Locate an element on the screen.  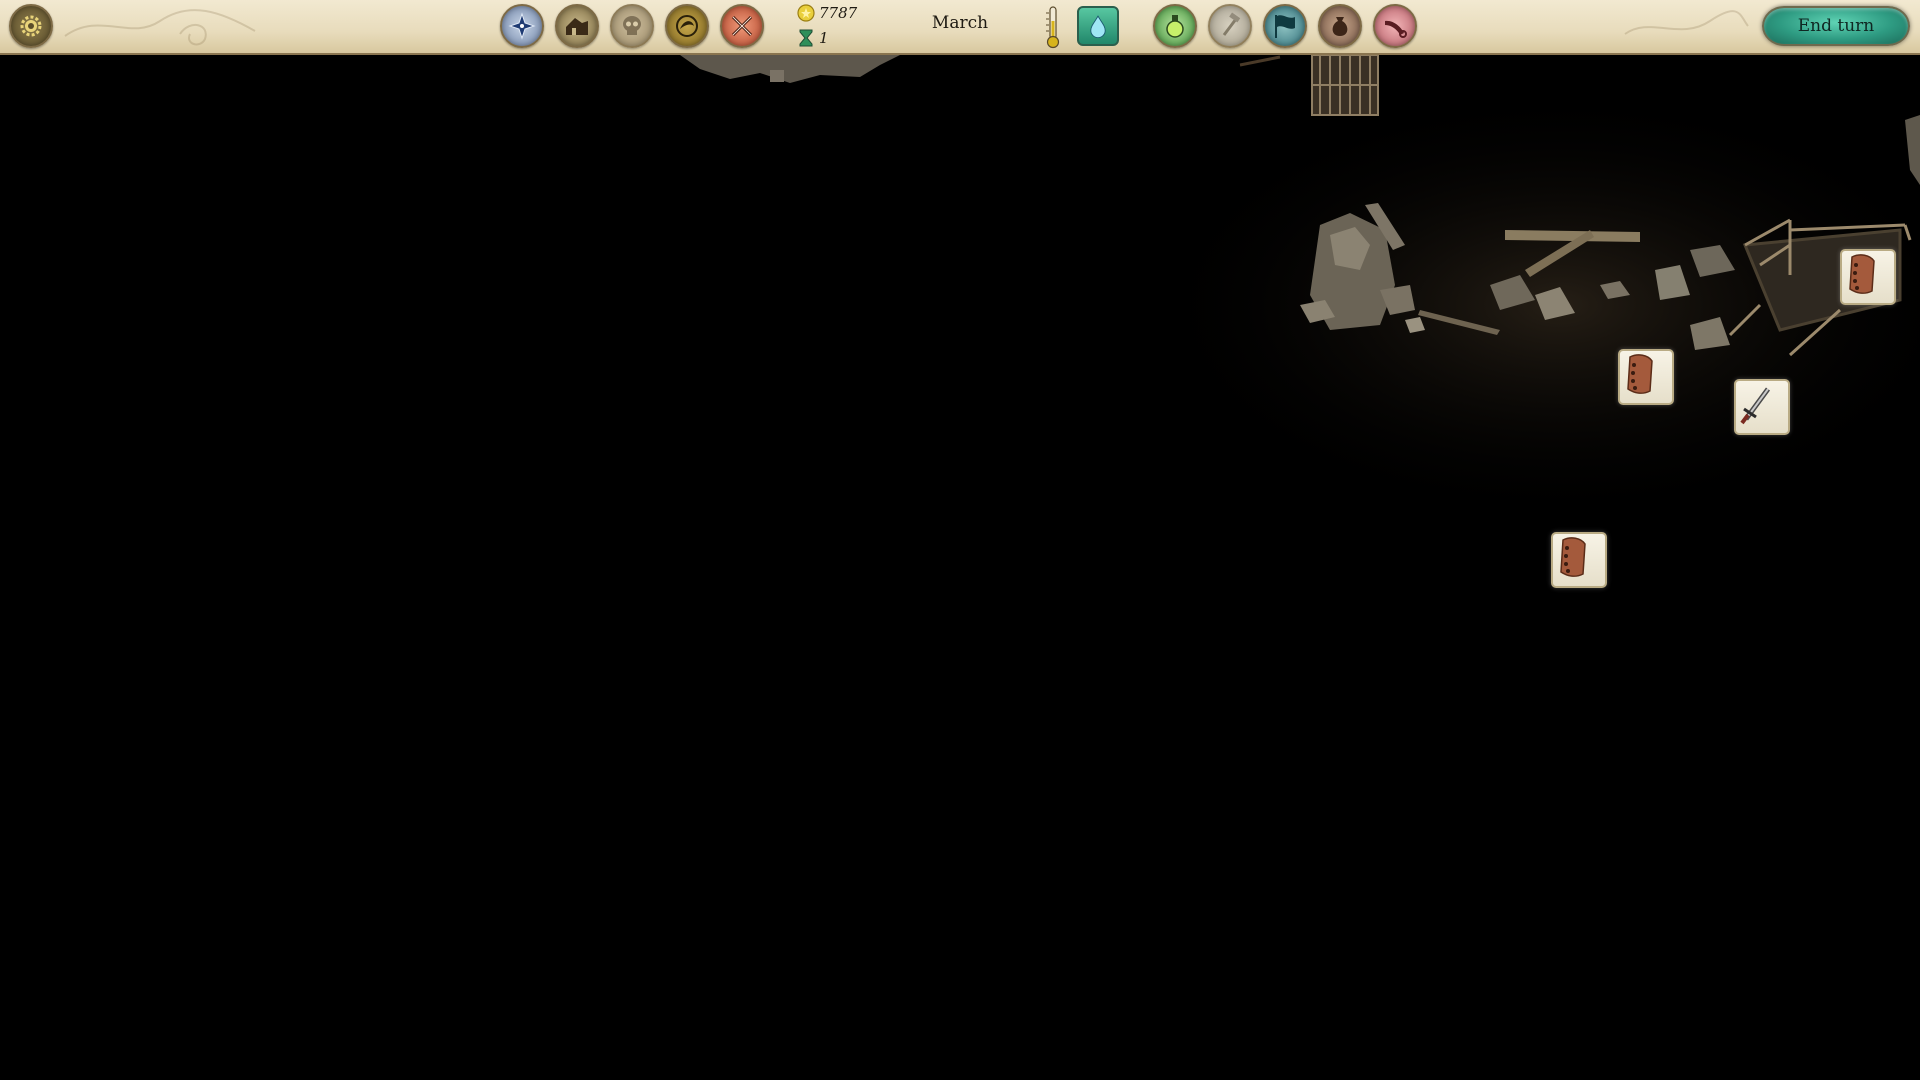
gold-amount: 7787 is located at coordinates (838, 13).